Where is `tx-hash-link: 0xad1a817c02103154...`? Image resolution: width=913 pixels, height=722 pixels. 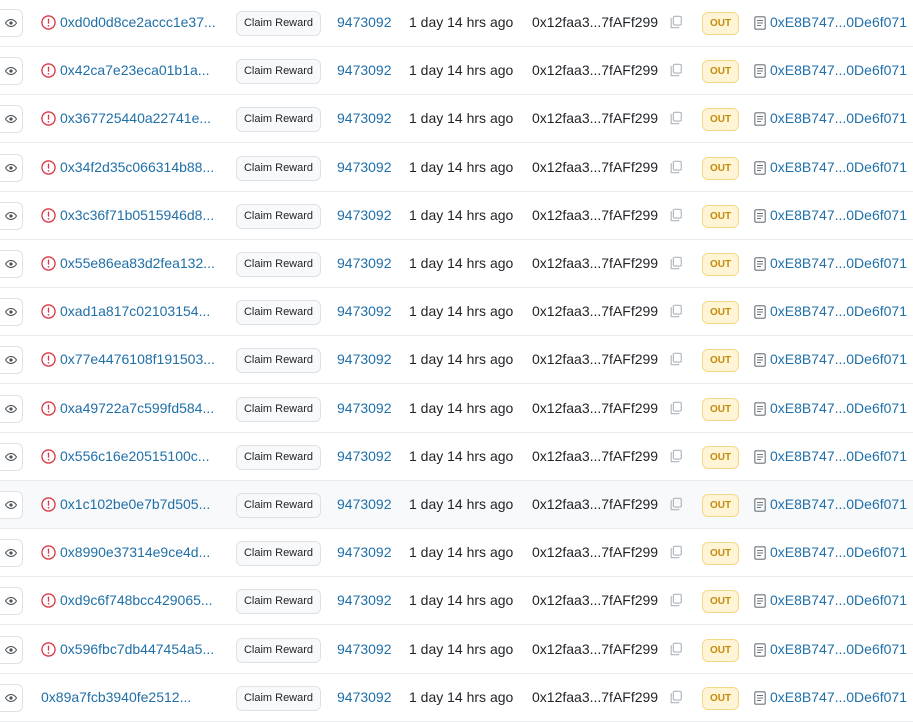
tx-hash-link: 0xad1a817c02103154... is located at coordinates (135, 311).